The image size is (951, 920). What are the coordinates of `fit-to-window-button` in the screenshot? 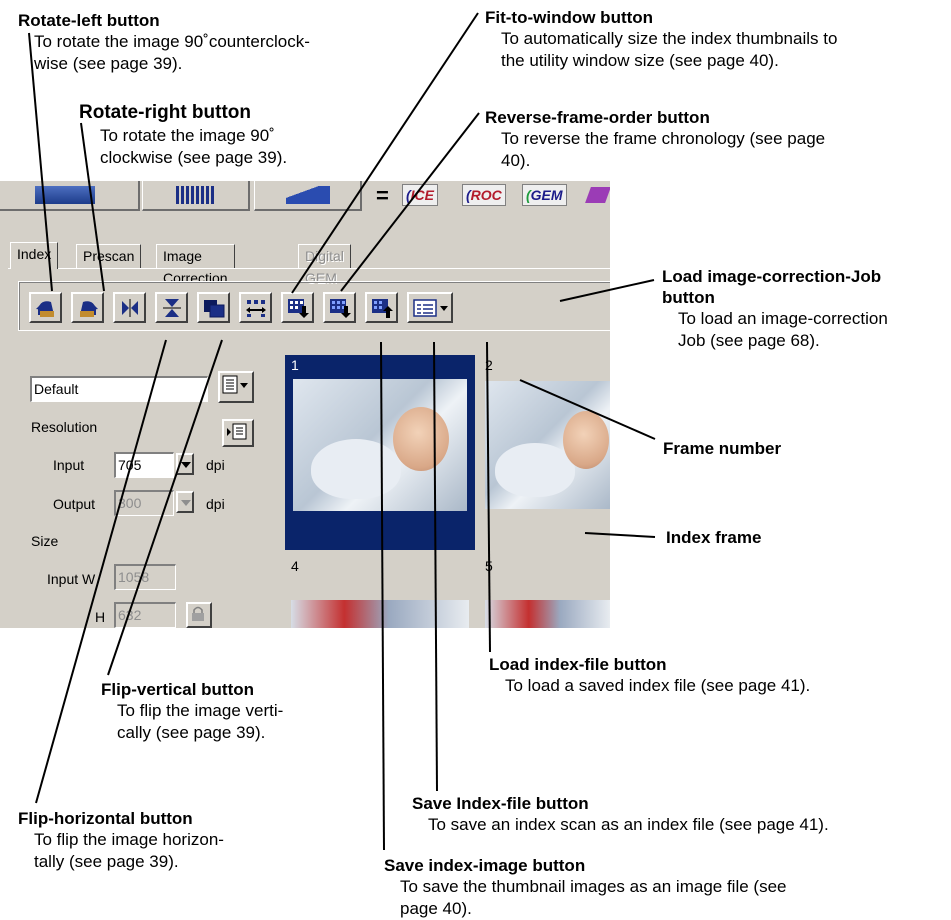 It's located at (213, 307).